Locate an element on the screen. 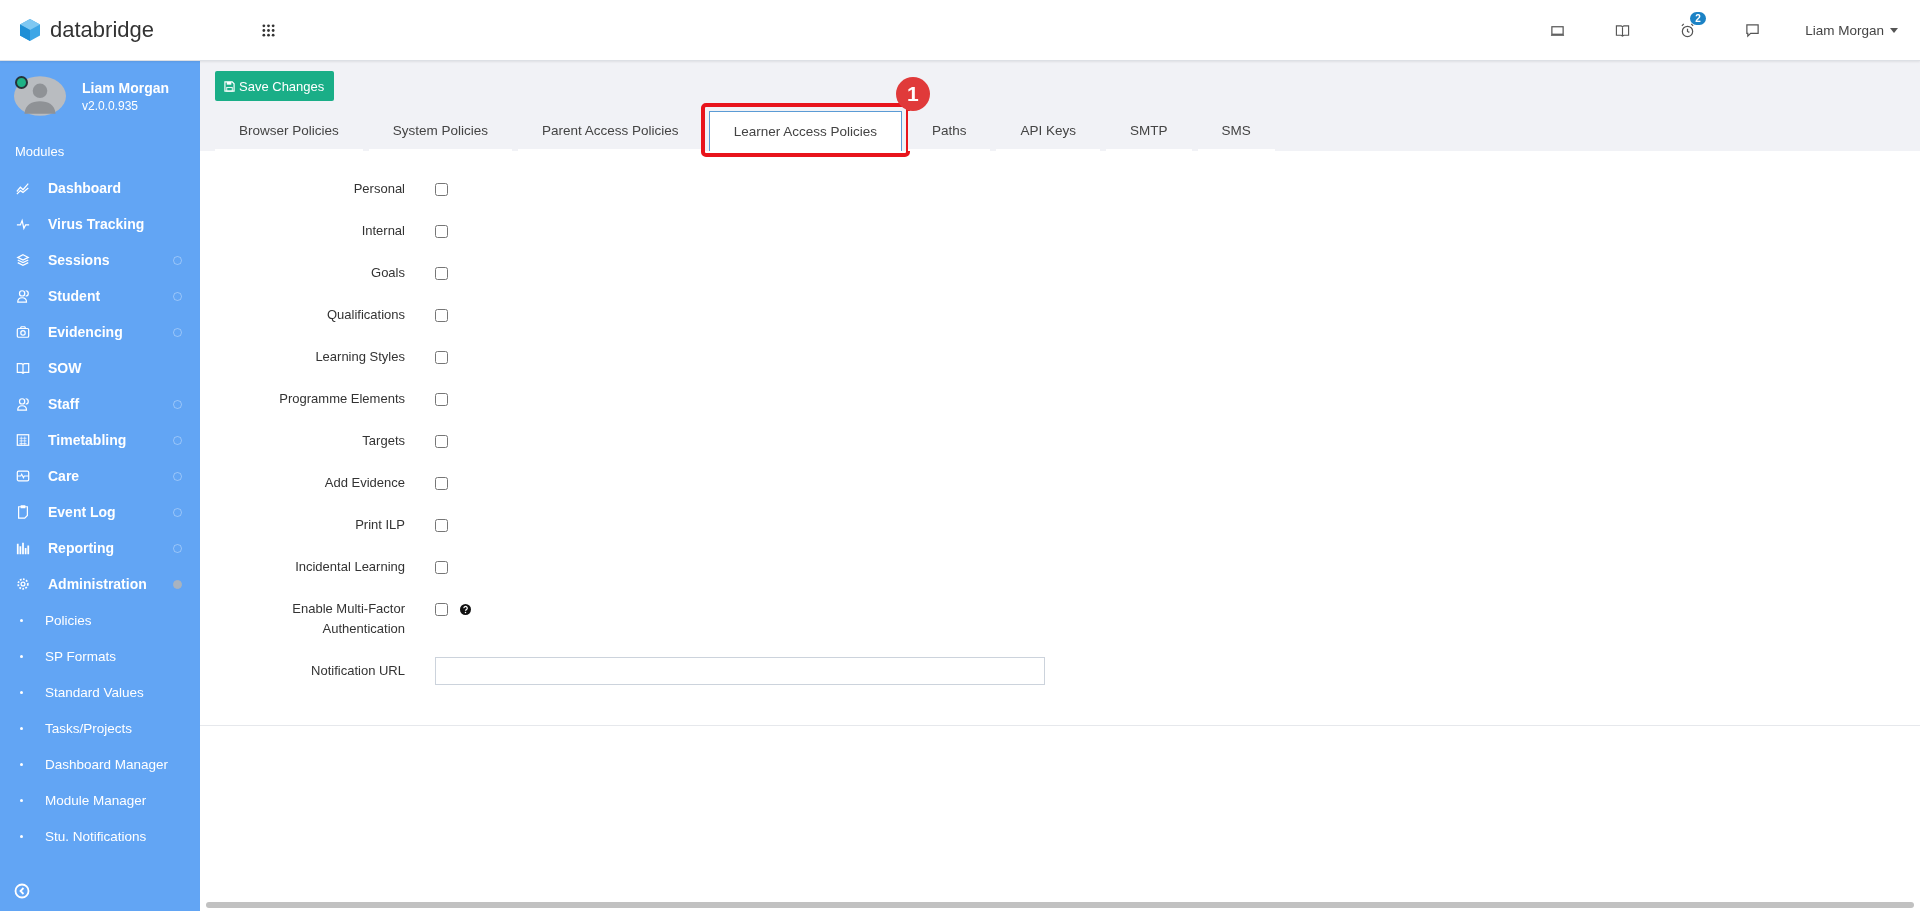  field-label: Learning Styles is located at coordinates (359, 357).